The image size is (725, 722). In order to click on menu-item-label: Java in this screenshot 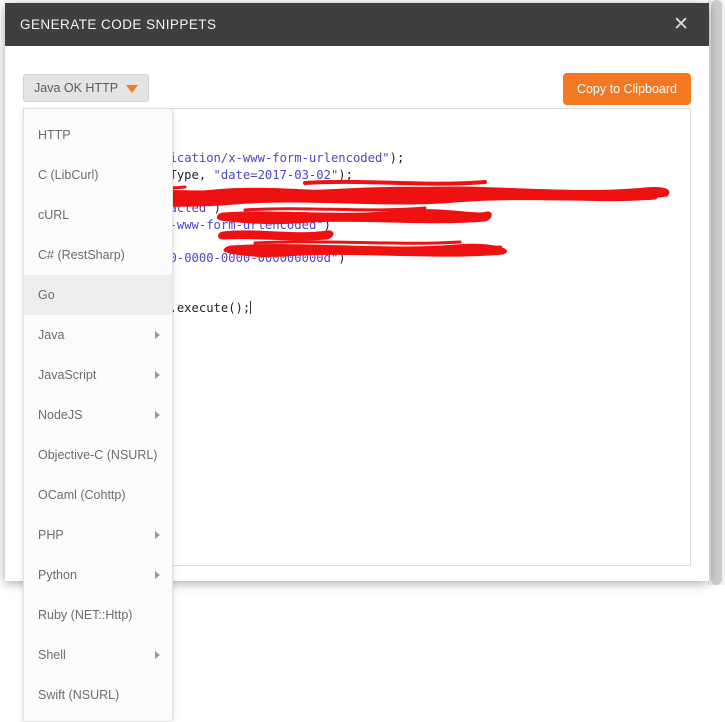, I will do `click(51, 335)`.